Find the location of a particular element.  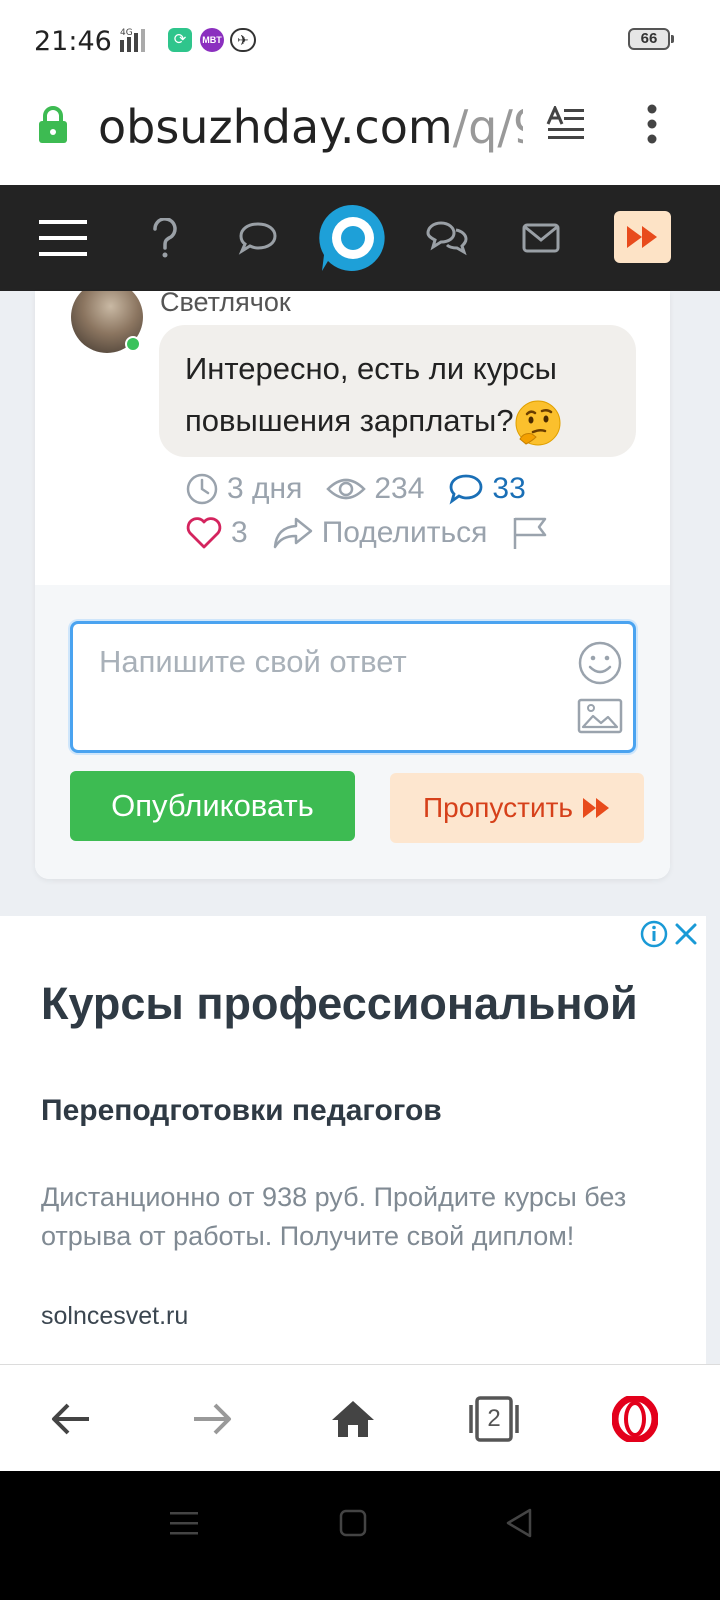

site-logo is located at coordinates (353, 238).